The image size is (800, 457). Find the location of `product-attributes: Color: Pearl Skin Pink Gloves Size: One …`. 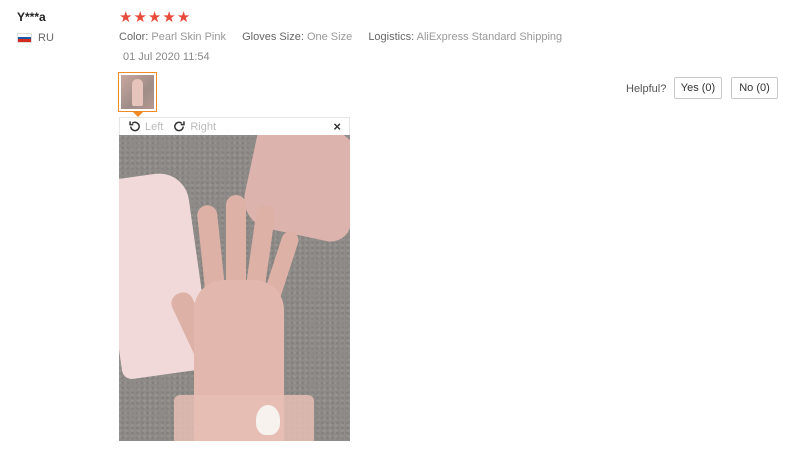

product-attributes: Color: Pearl Skin Pink Gloves Size: One … is located at coordinates (340, 37).